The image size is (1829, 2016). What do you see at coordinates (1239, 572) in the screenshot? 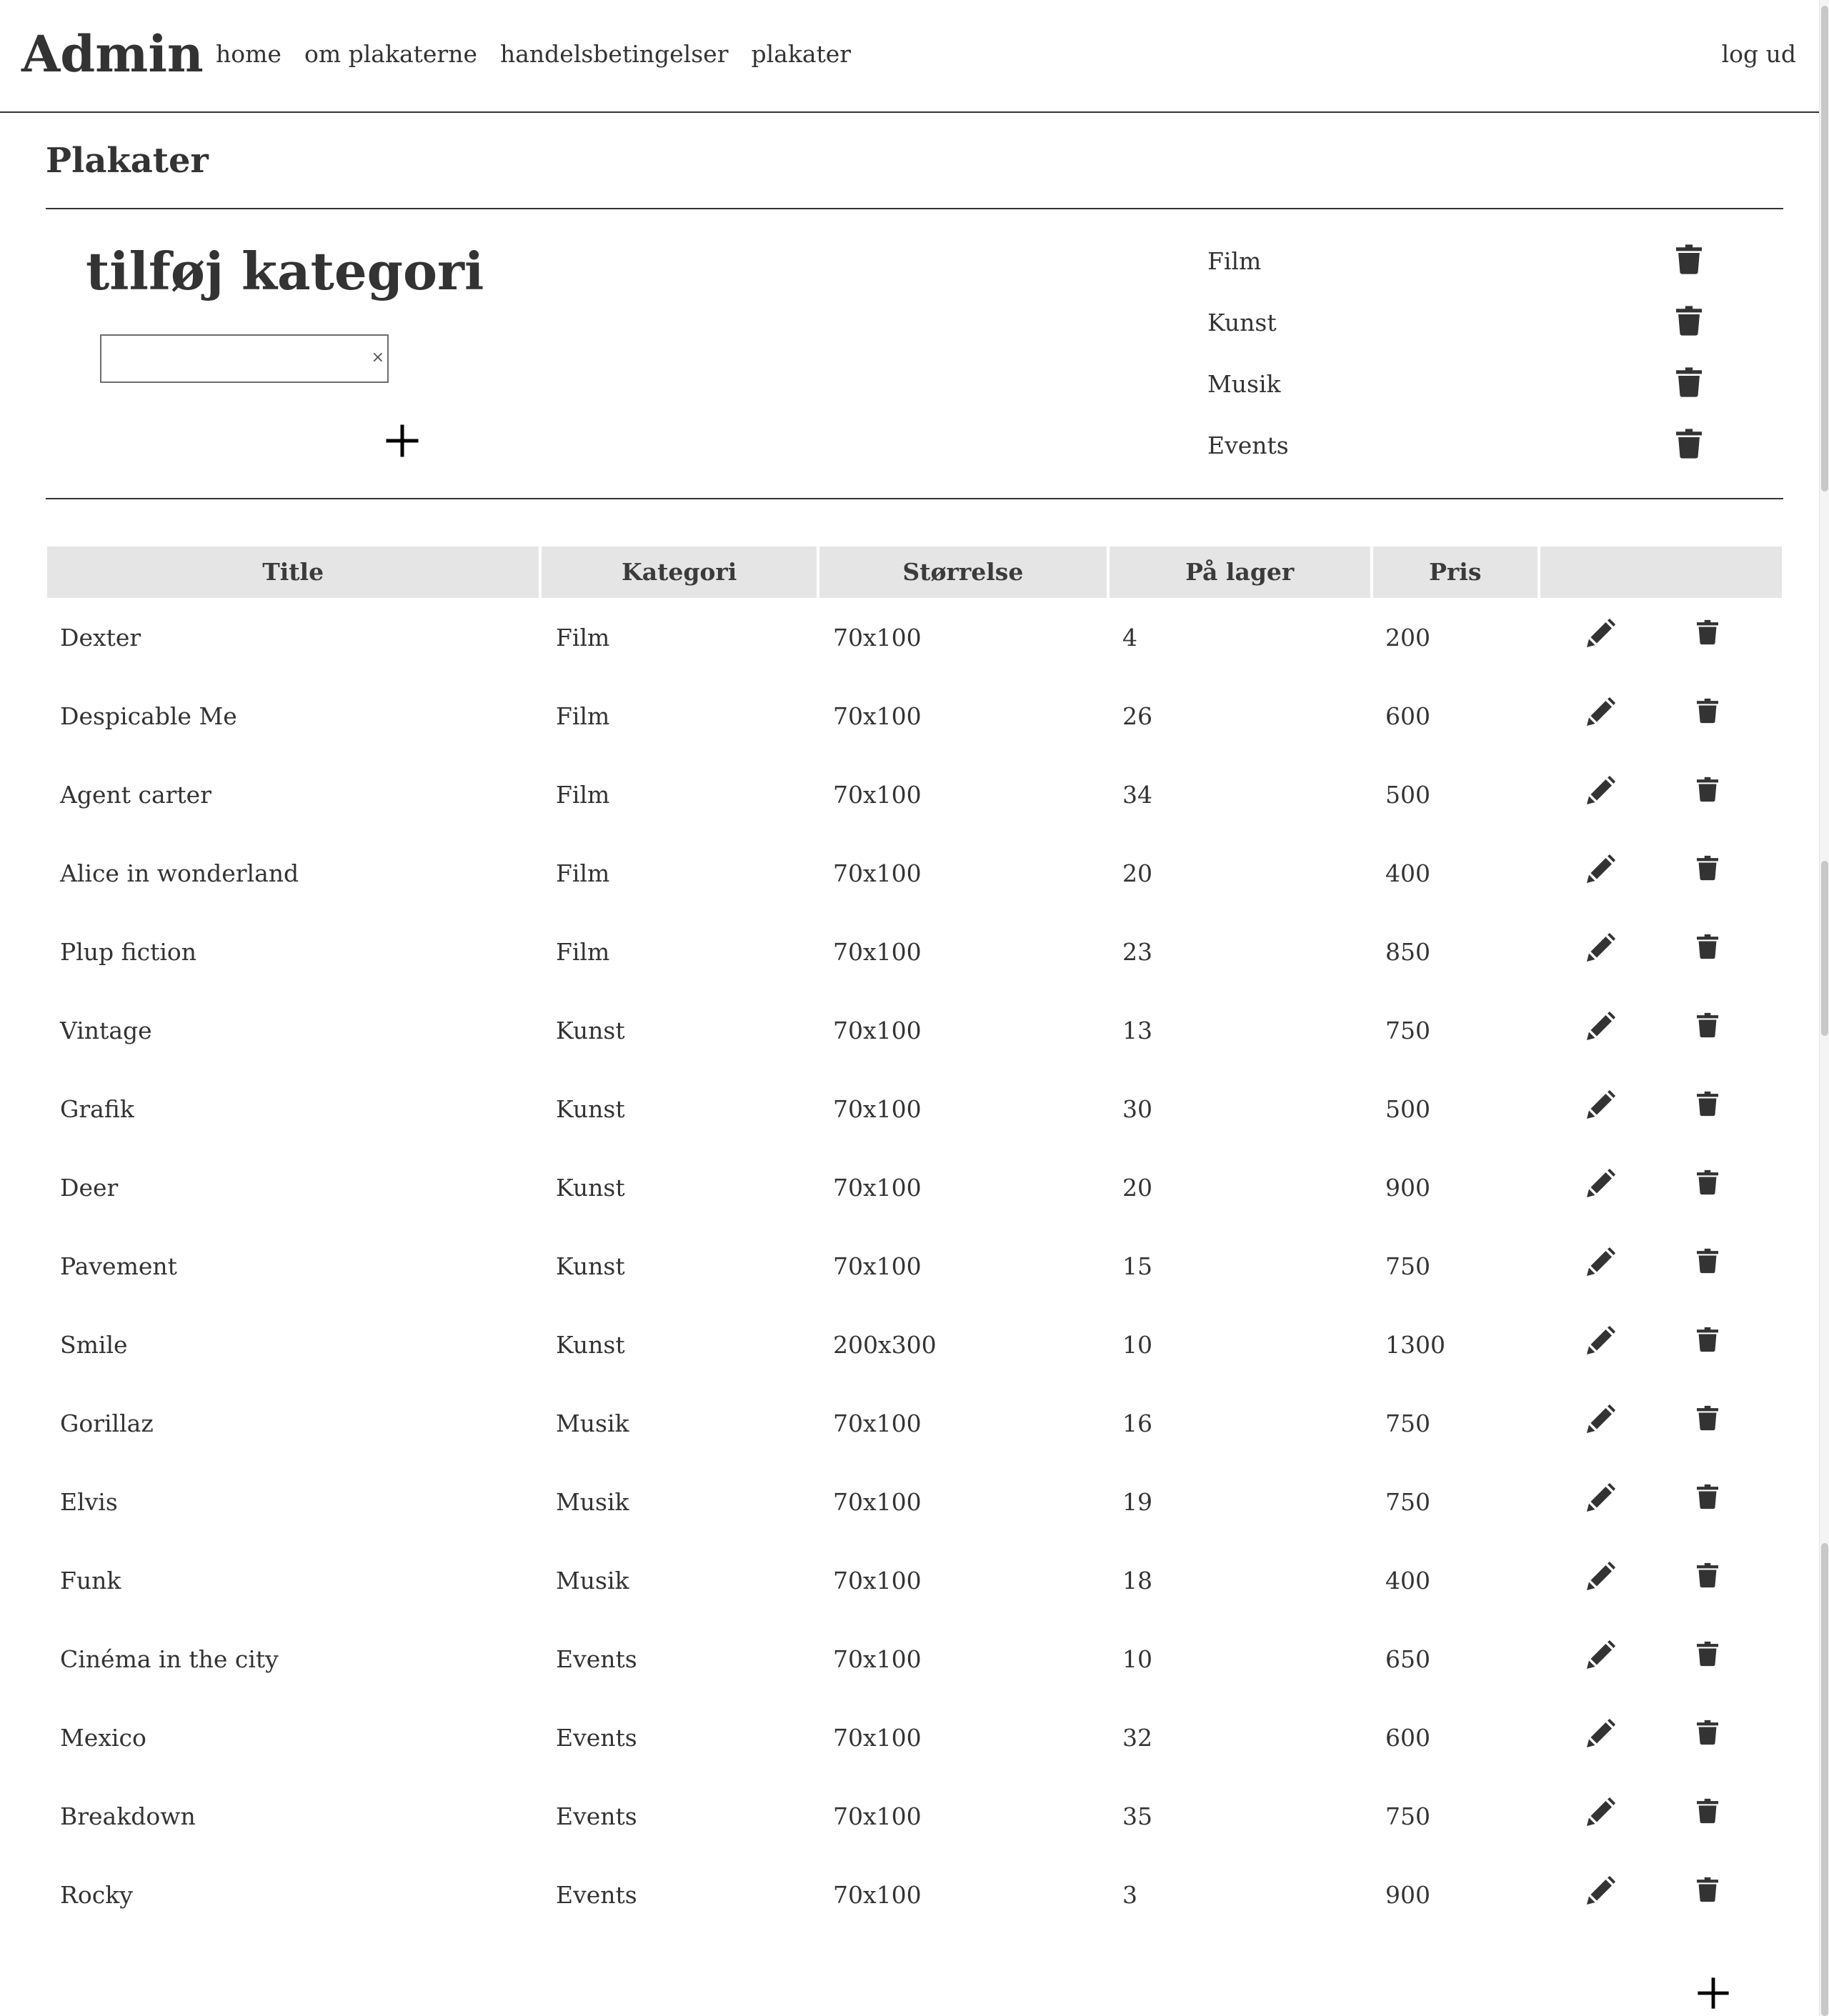
I see `column-header-paa-lager: På lager` at bounding box center [1239, 572].